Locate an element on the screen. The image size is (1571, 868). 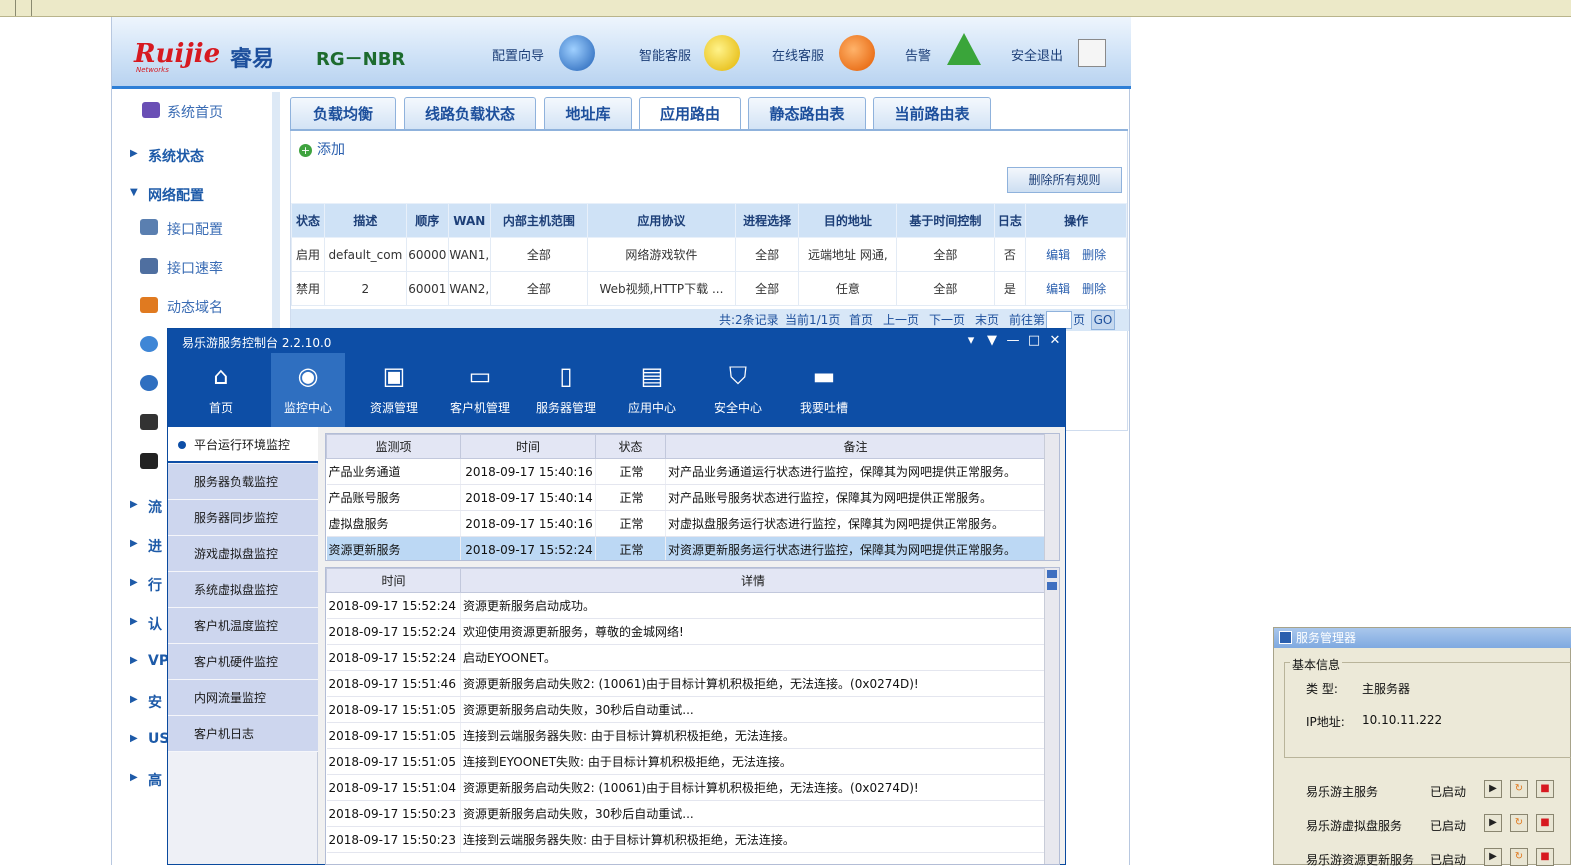
service-state: 已启动 is located at coordinates (1448, 792).